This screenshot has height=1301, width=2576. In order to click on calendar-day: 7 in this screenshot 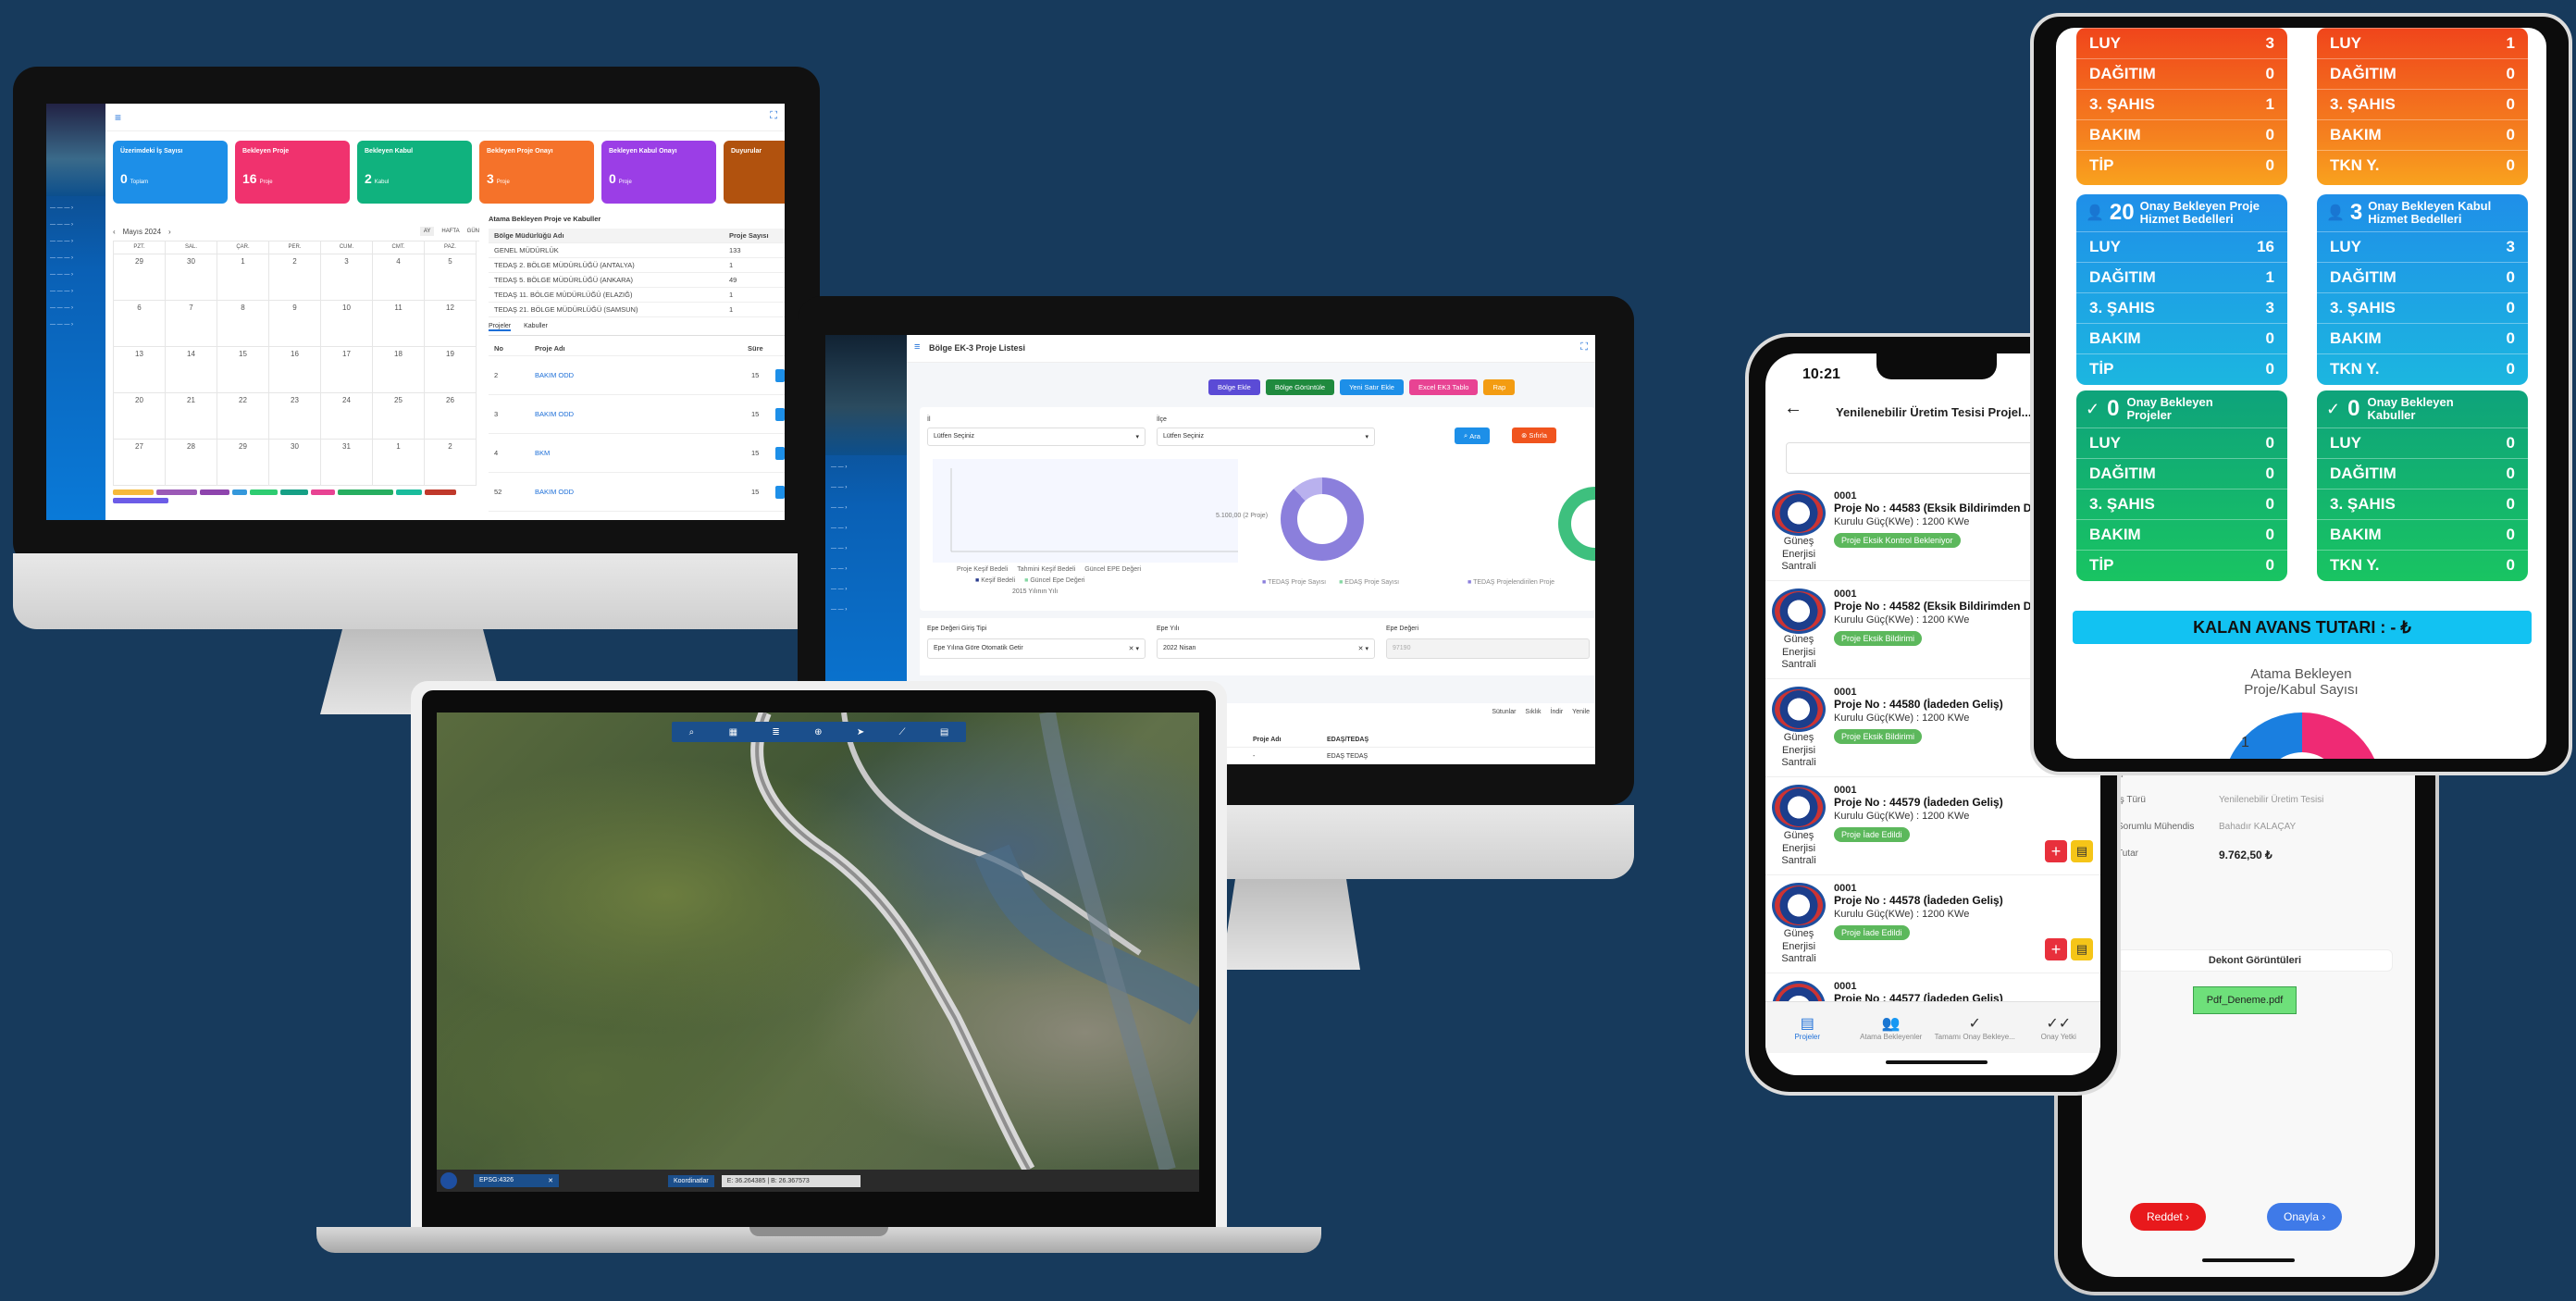, I will do `click(192, 324)`.